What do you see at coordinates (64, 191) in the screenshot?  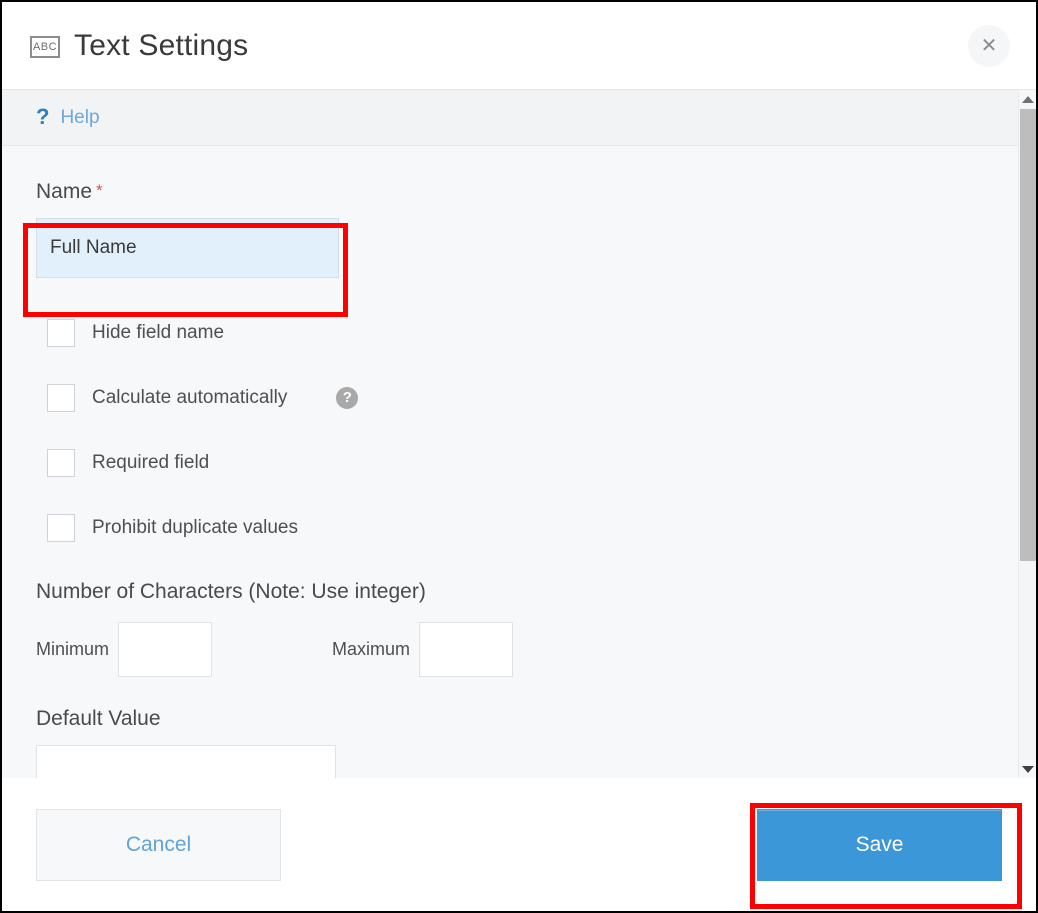 I see `name-label-text: Name` at bounding box center [64, 191].